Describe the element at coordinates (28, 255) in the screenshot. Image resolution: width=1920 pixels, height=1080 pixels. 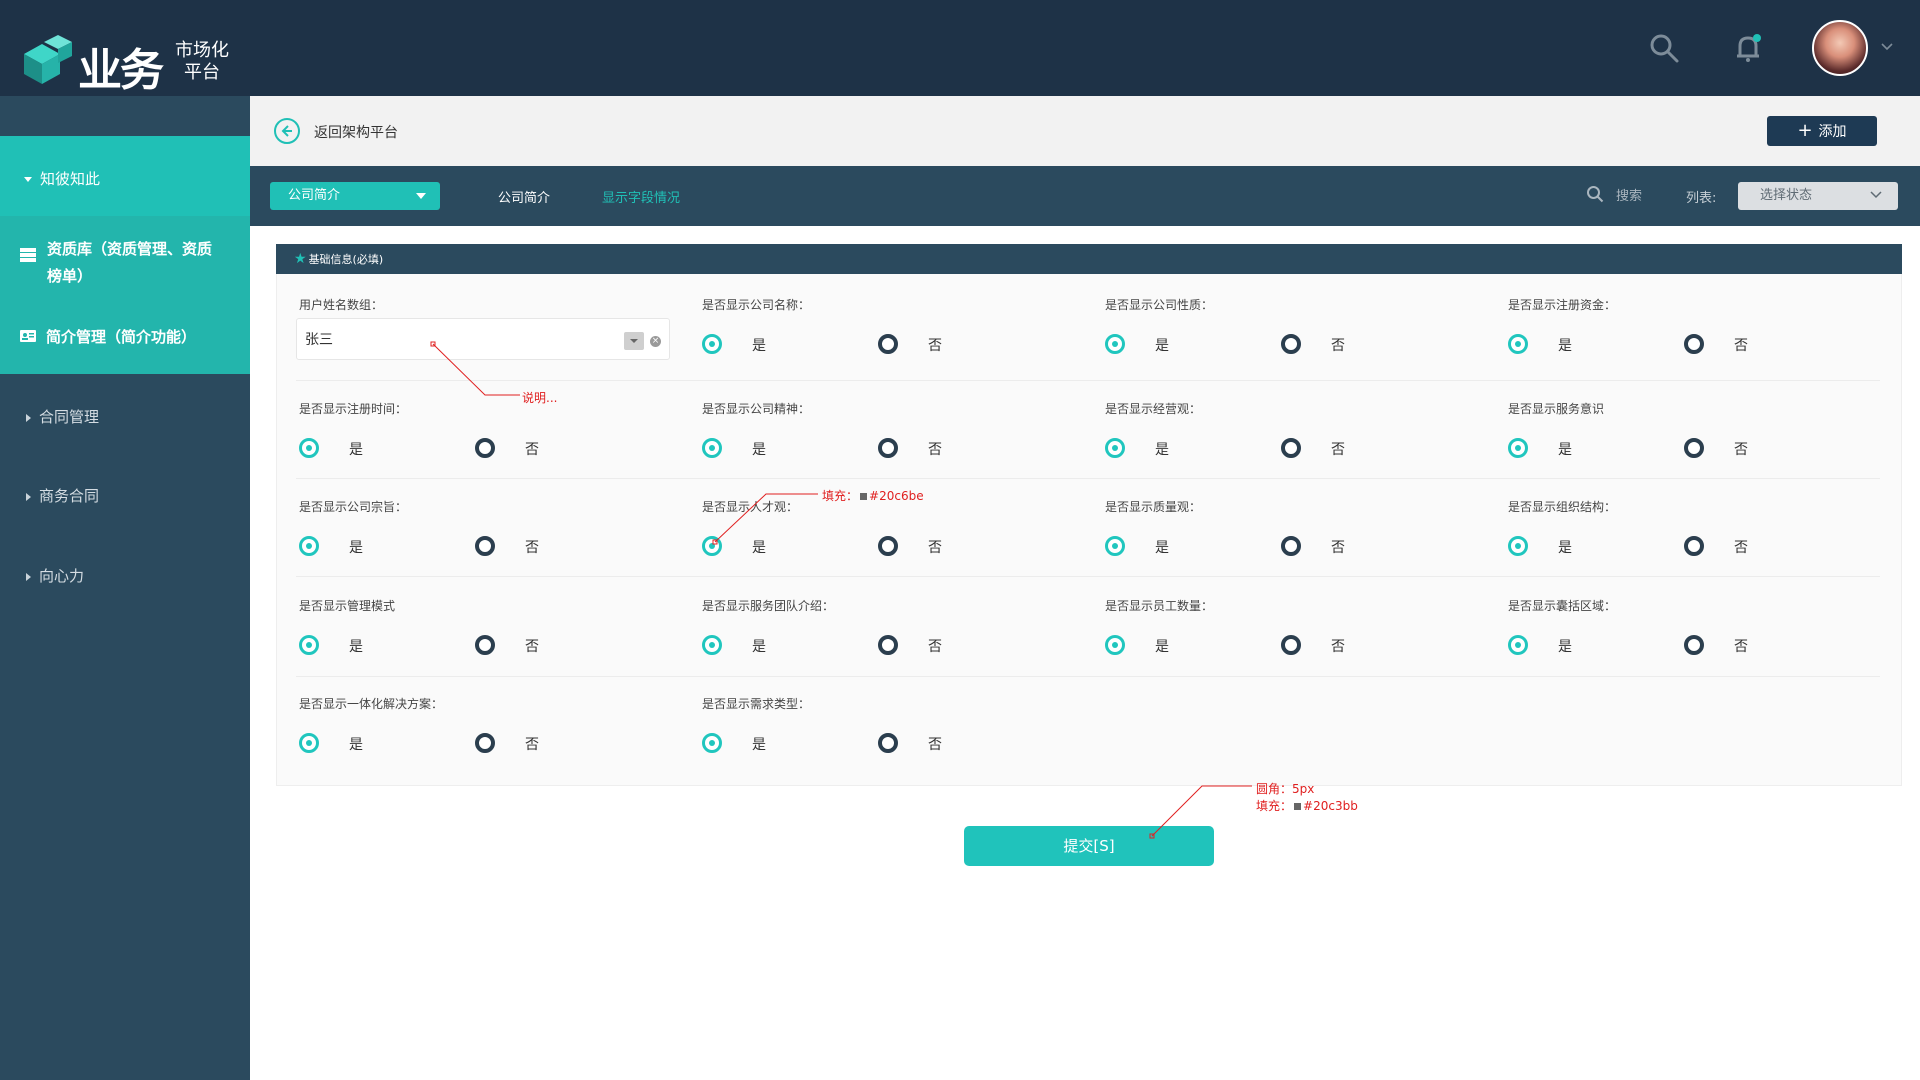
I see `server-icon` at that location.